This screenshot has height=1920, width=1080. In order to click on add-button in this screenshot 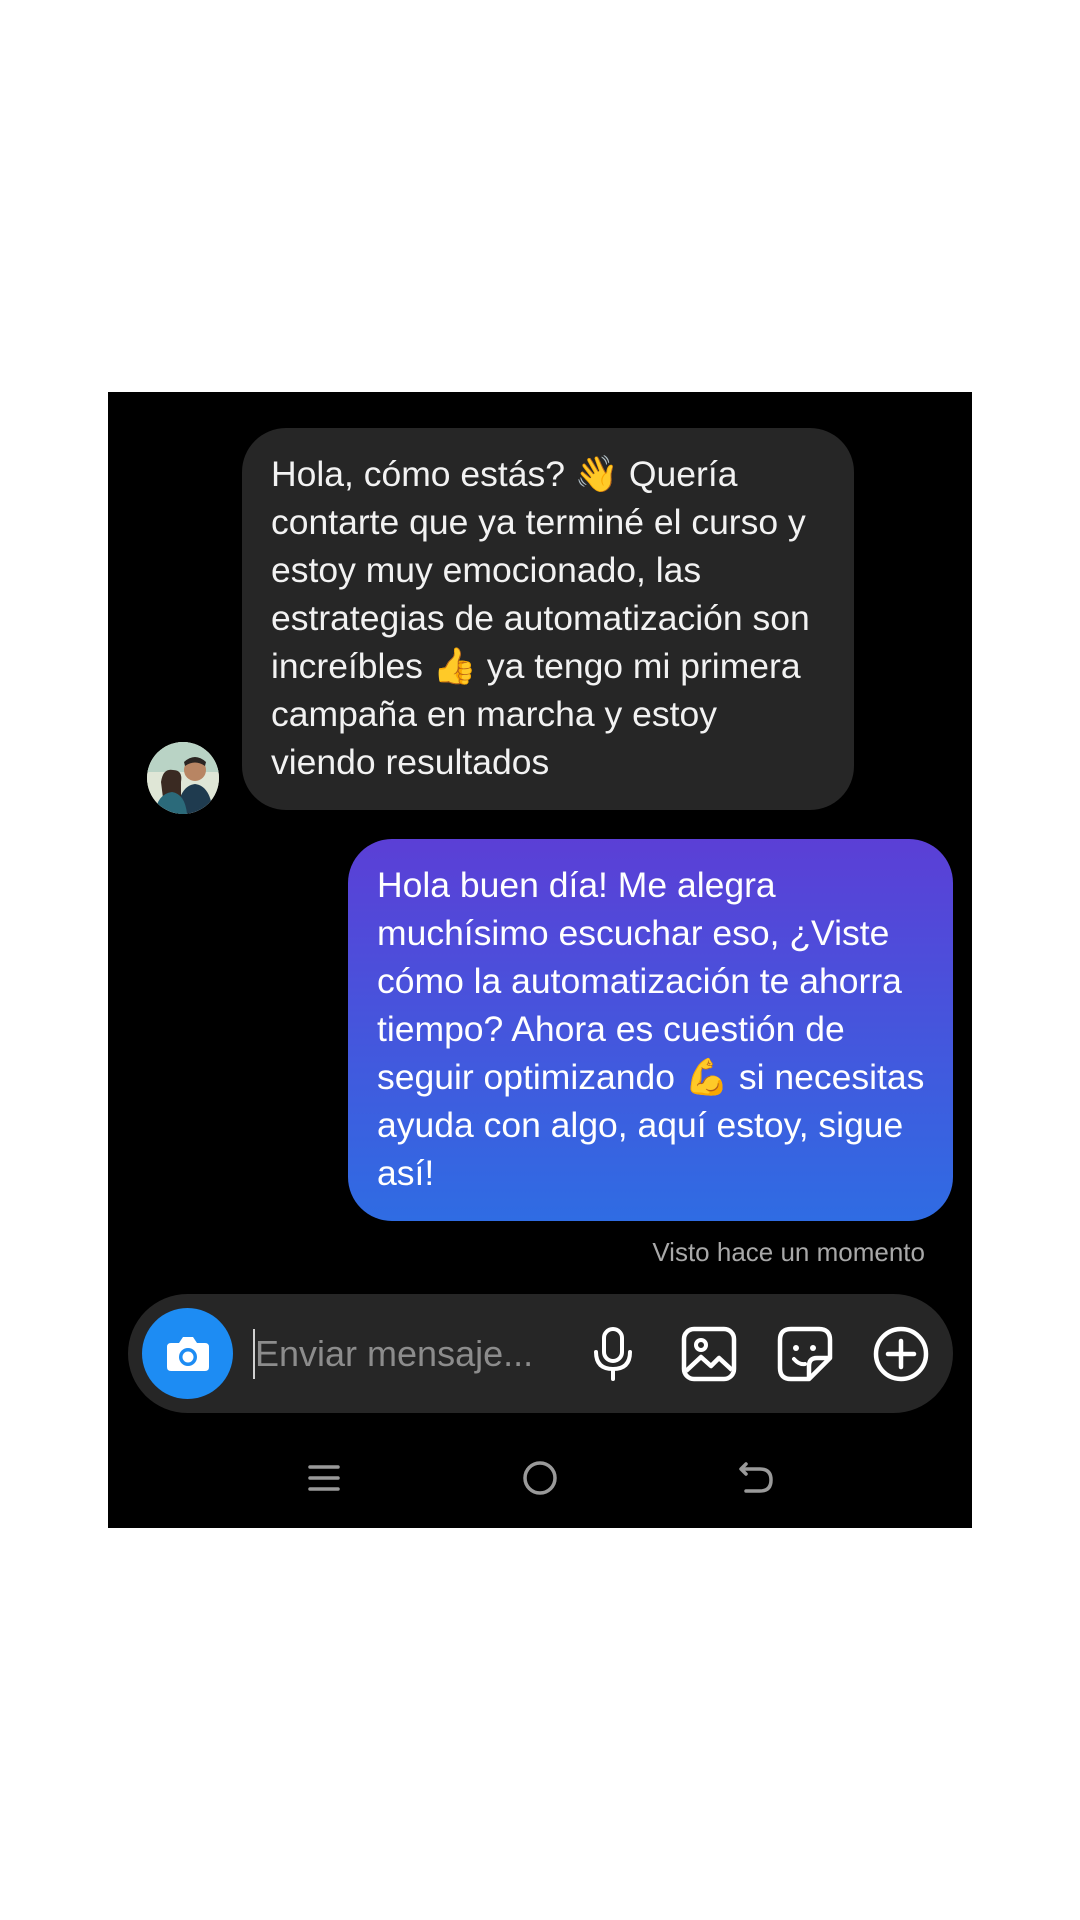, I will do `click(901, 1354)`.